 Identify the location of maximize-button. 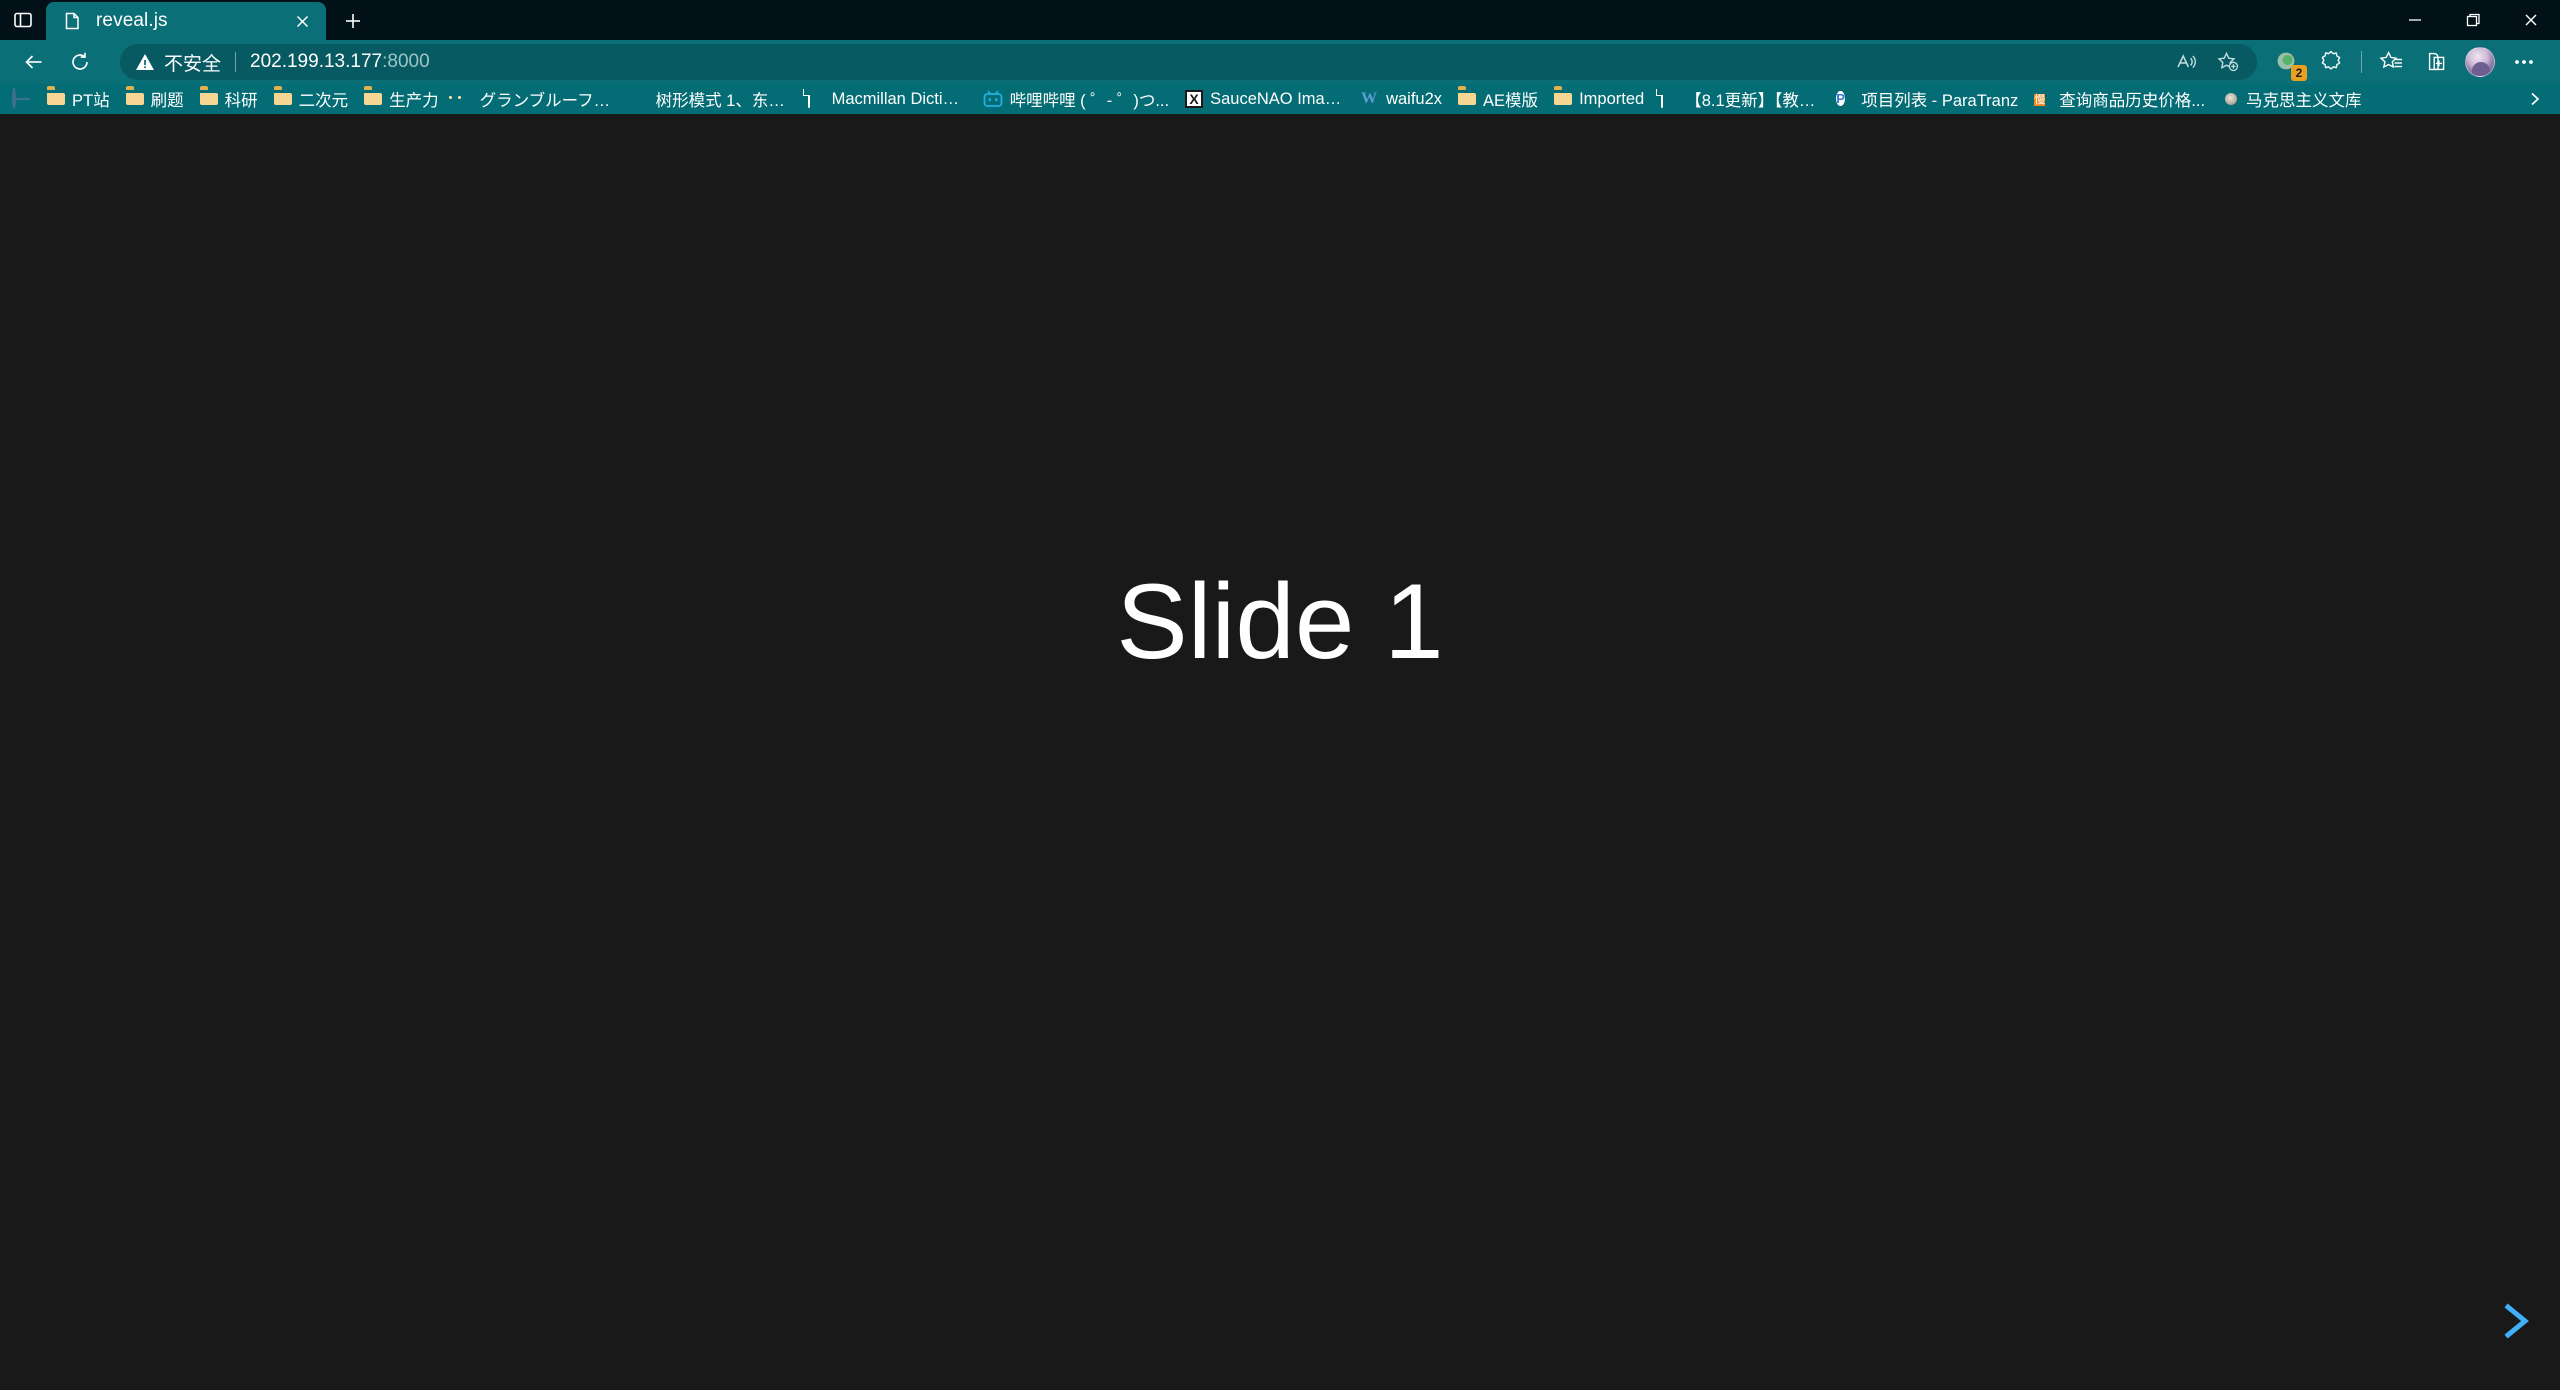
(2473, 20).